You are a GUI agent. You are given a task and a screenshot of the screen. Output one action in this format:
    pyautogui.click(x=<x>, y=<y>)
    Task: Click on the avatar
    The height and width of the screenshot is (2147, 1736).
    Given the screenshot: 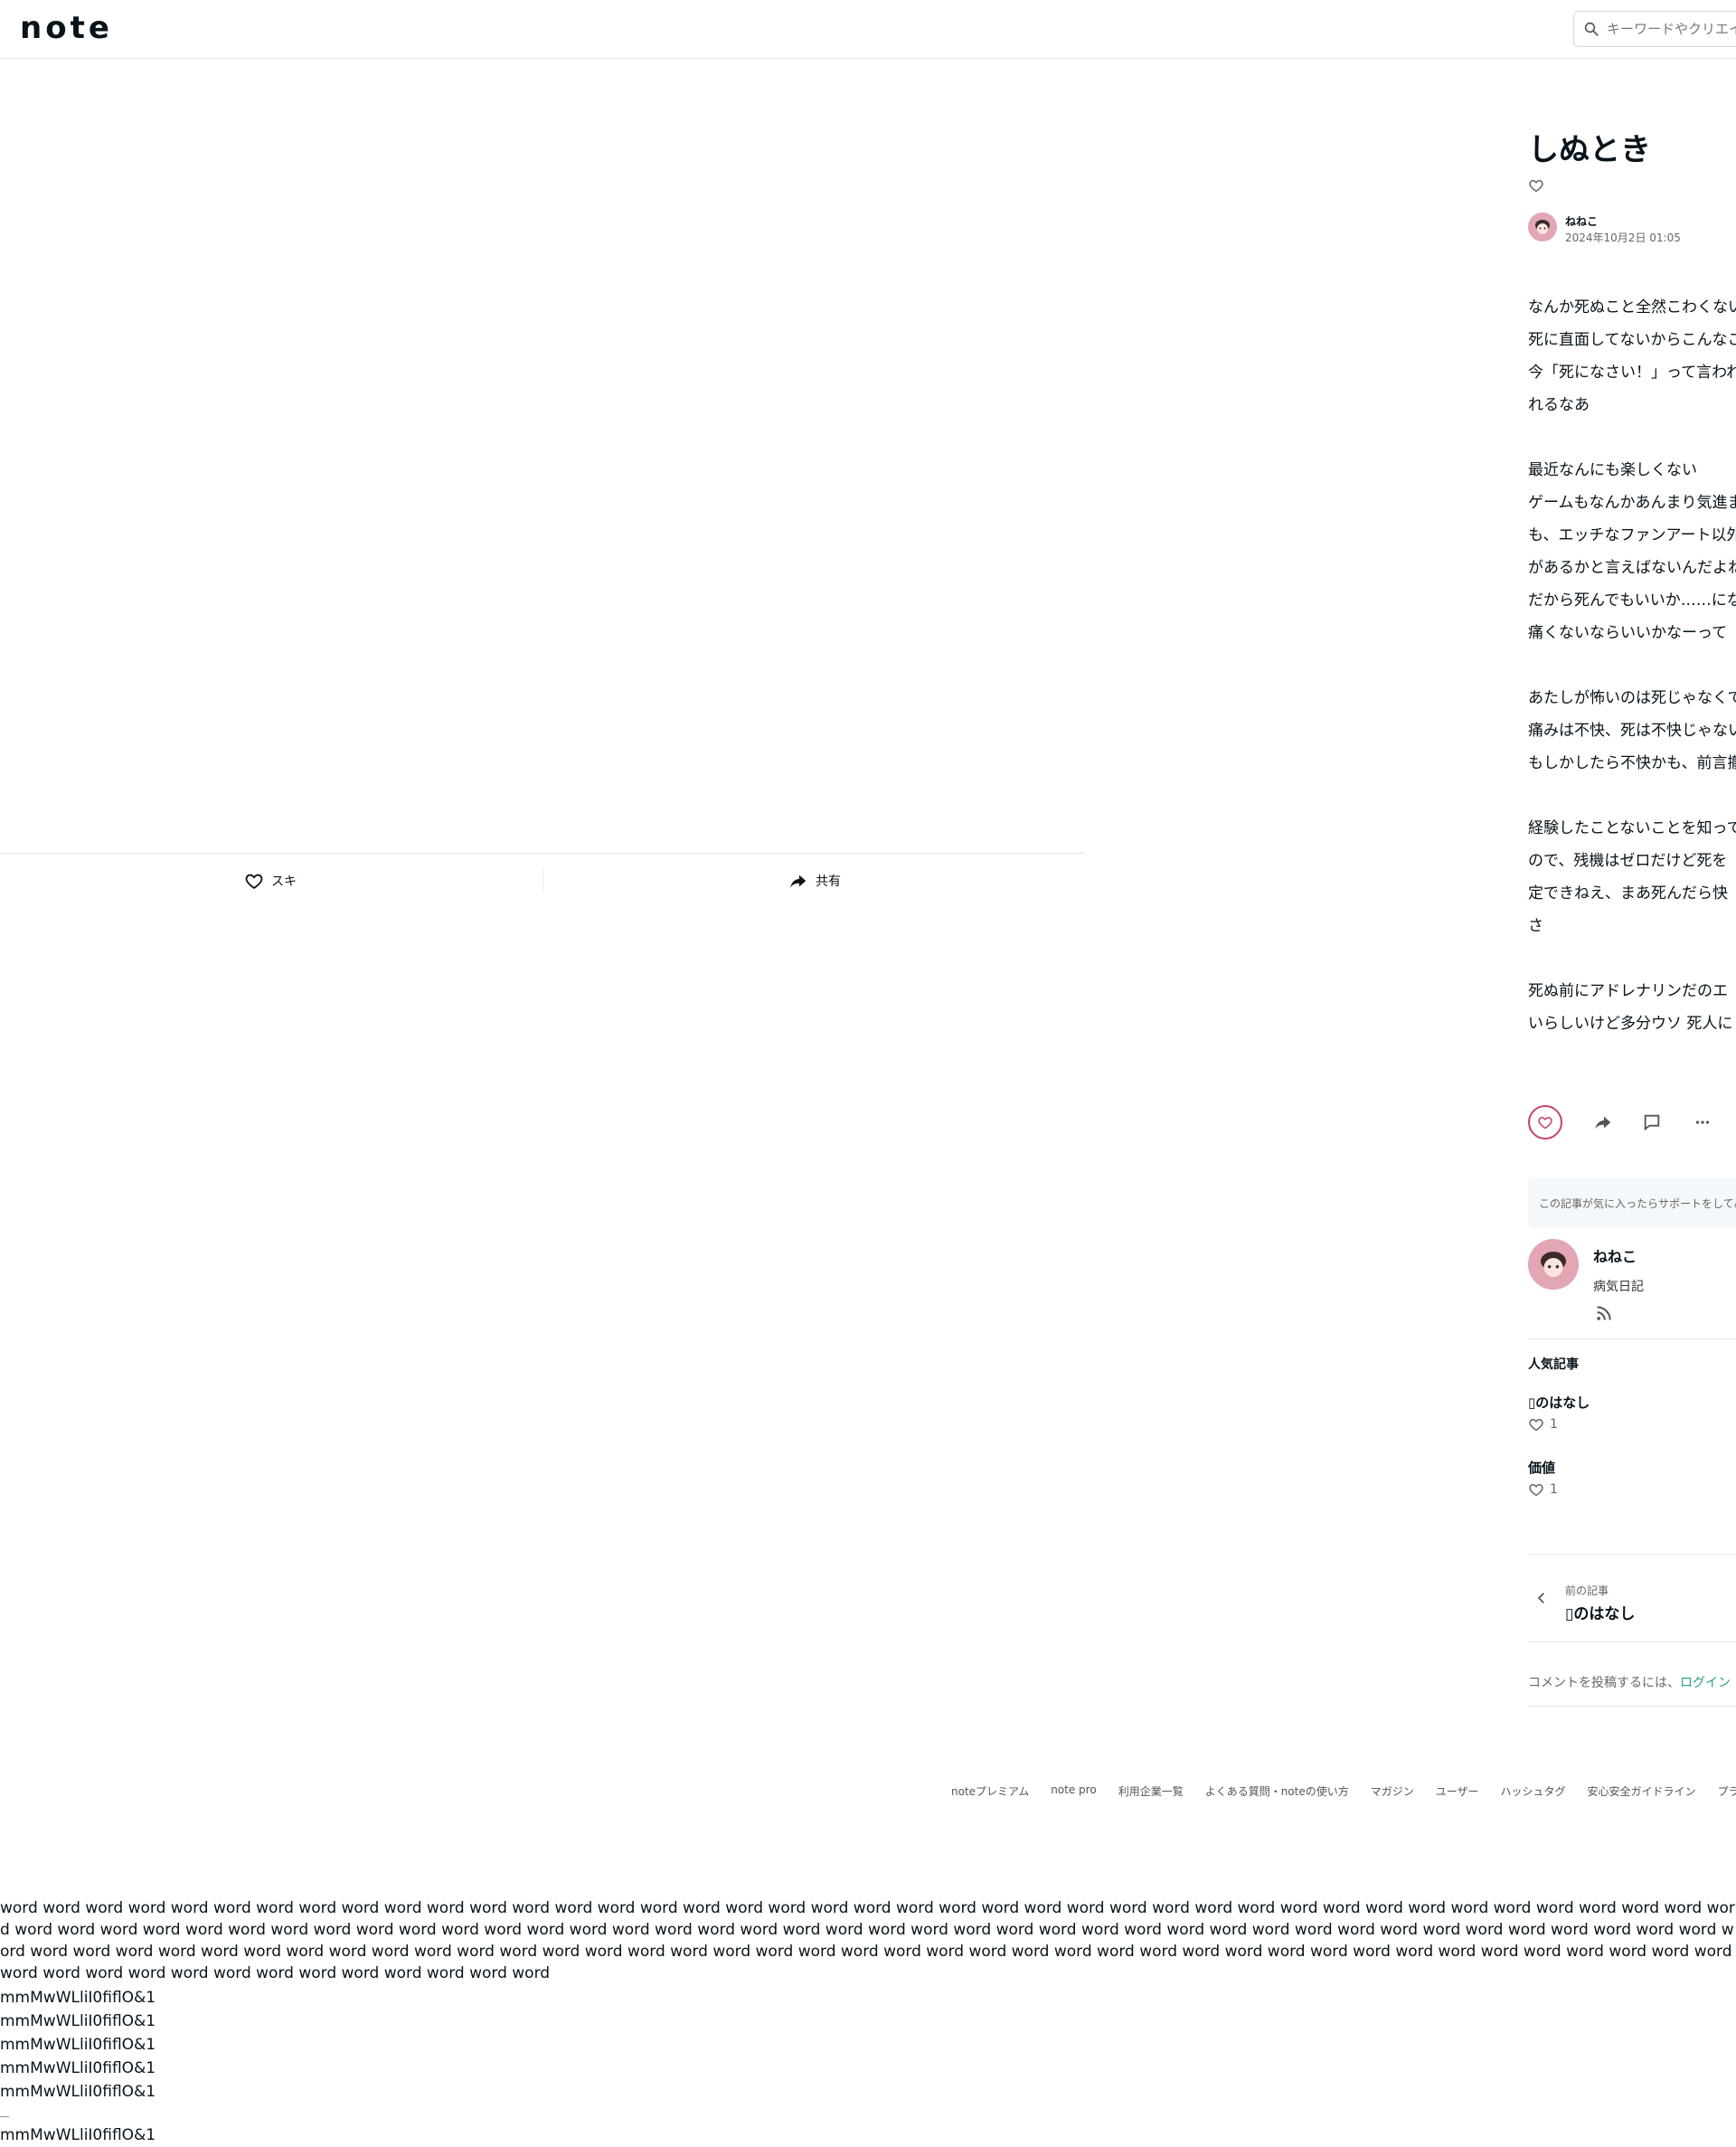 What is the action you would take?
    pyautogui.click(x=1543, y=227)
    